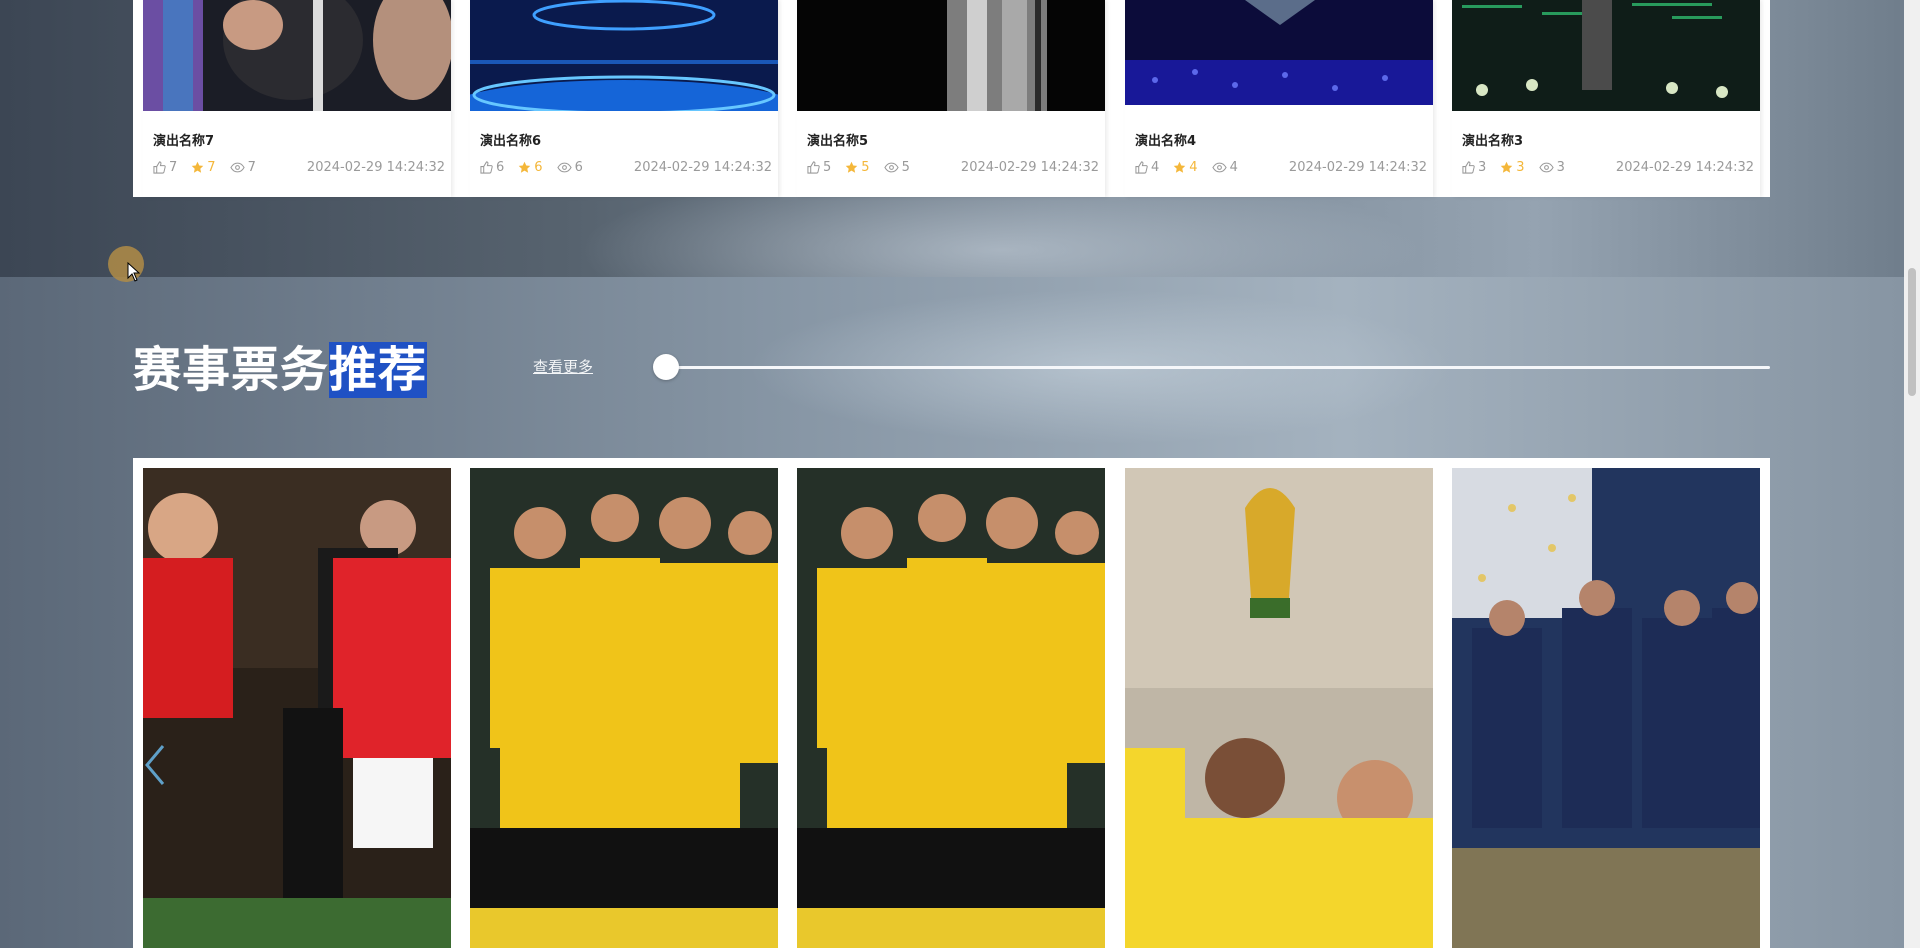  I want to click on like-count: 5, so click(819, 167).